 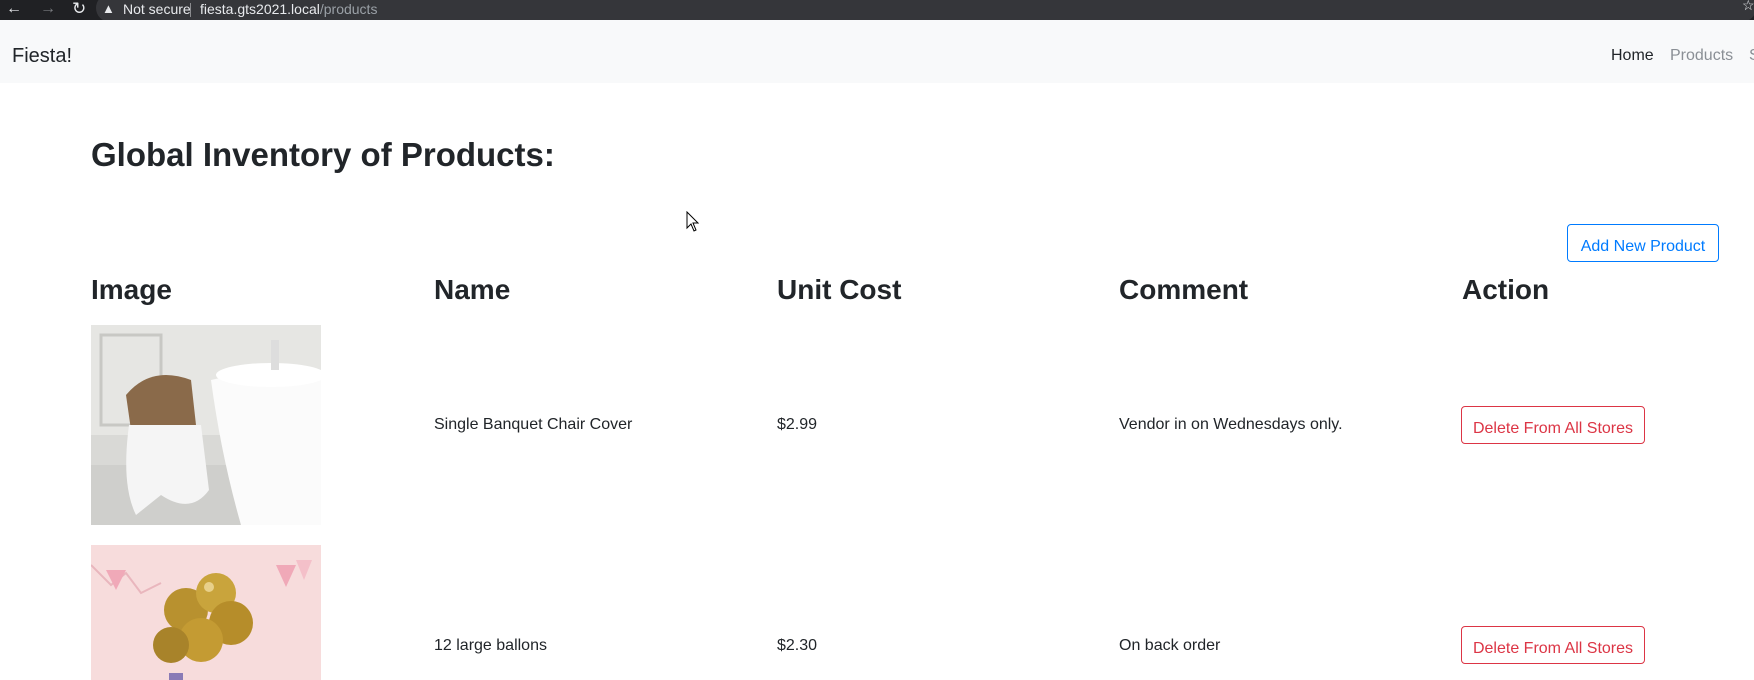 What do you see at coordinates (797, 424) in the screenshot?
I see `product-unit-cost: $2.99` at bounding box center [797, 424].